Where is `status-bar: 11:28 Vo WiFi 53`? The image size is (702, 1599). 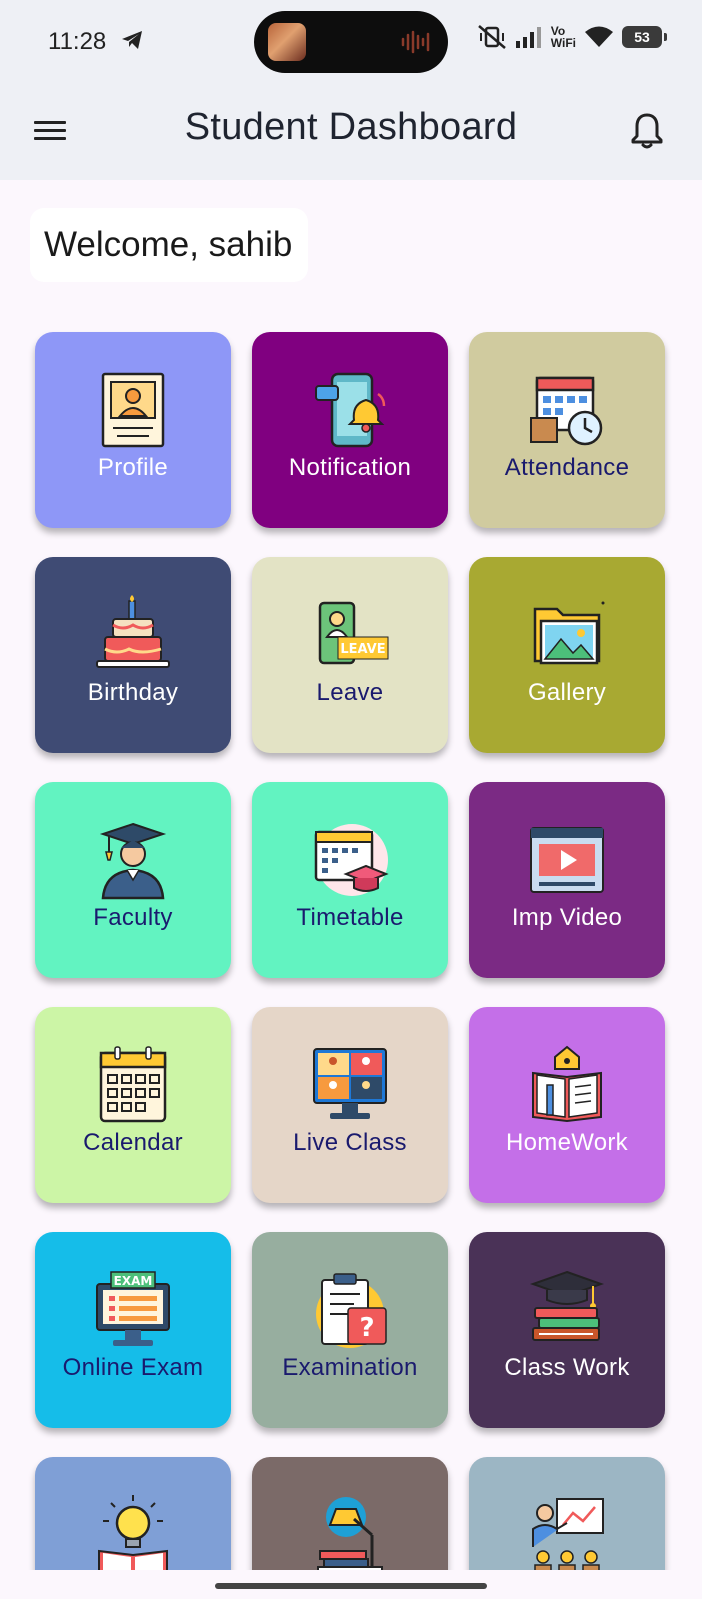 status-bar: 11:28 Vo WiFi 53 is located at coordinates (351, 44).